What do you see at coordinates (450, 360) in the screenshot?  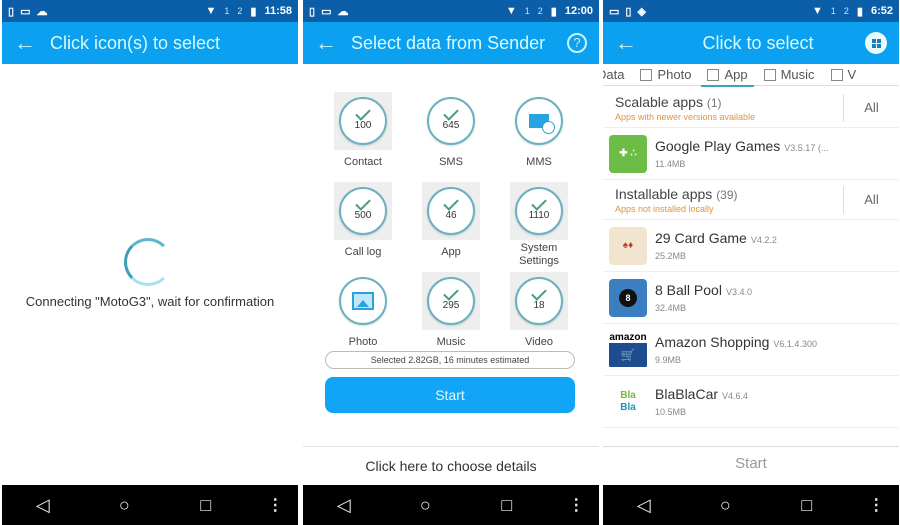 I see `selected-summary: Selected 2.82GB, 16 minutes estimated` at bounding box center [450, 360].